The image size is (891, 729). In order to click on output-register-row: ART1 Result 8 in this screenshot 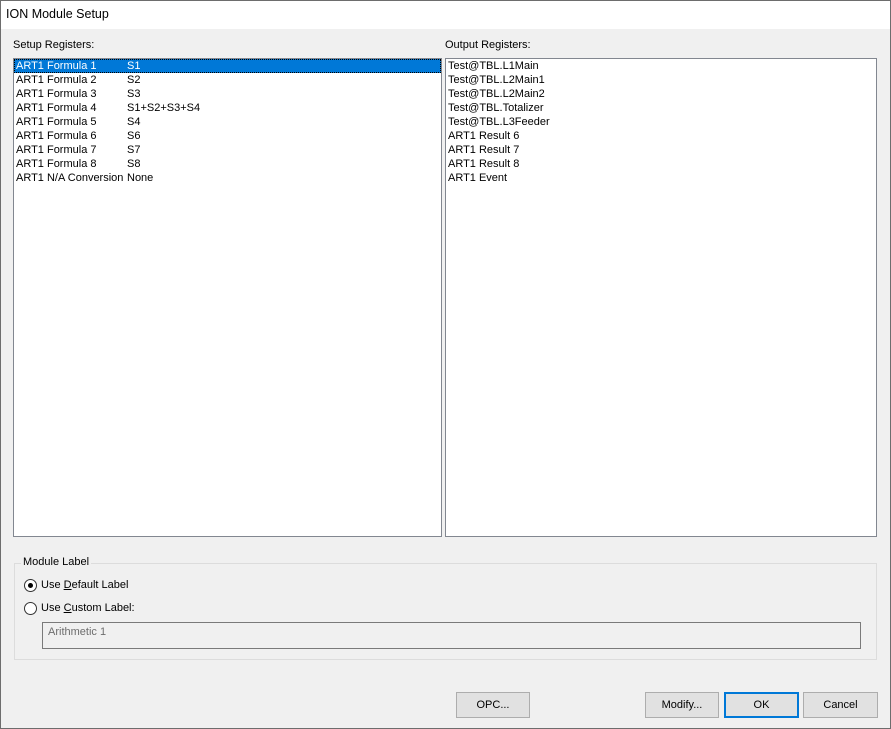, I will do `click(661, 164)`.